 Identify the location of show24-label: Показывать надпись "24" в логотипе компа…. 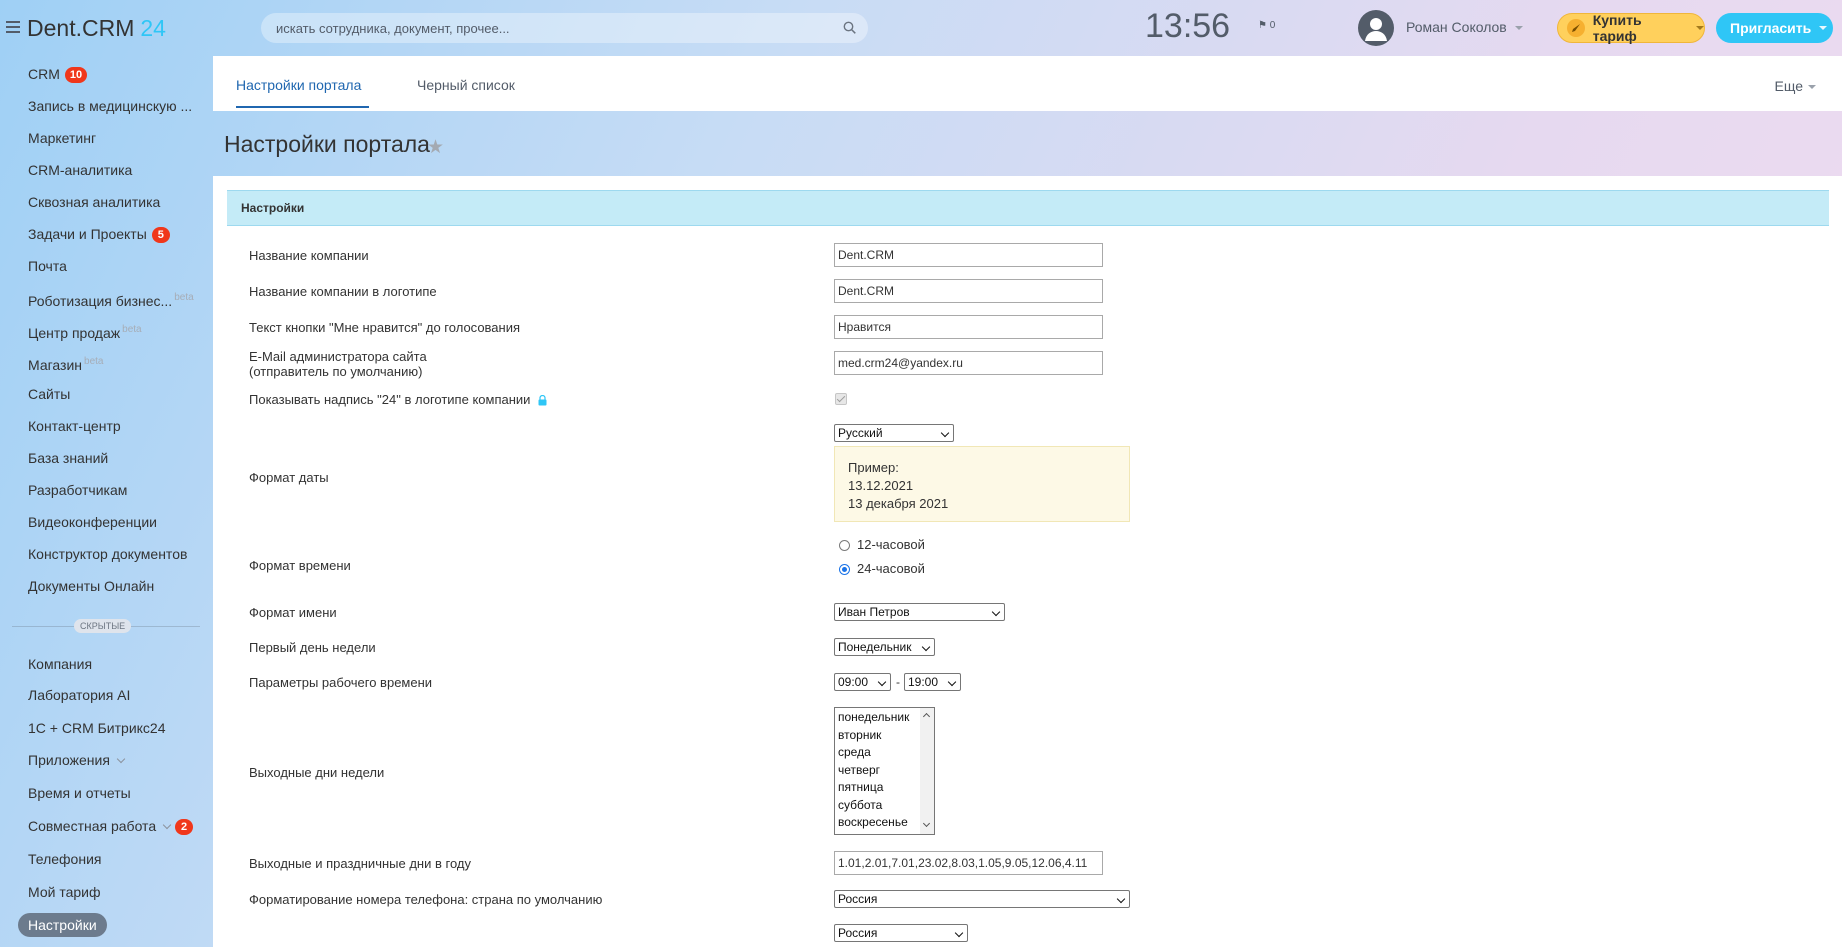
(398, 399).